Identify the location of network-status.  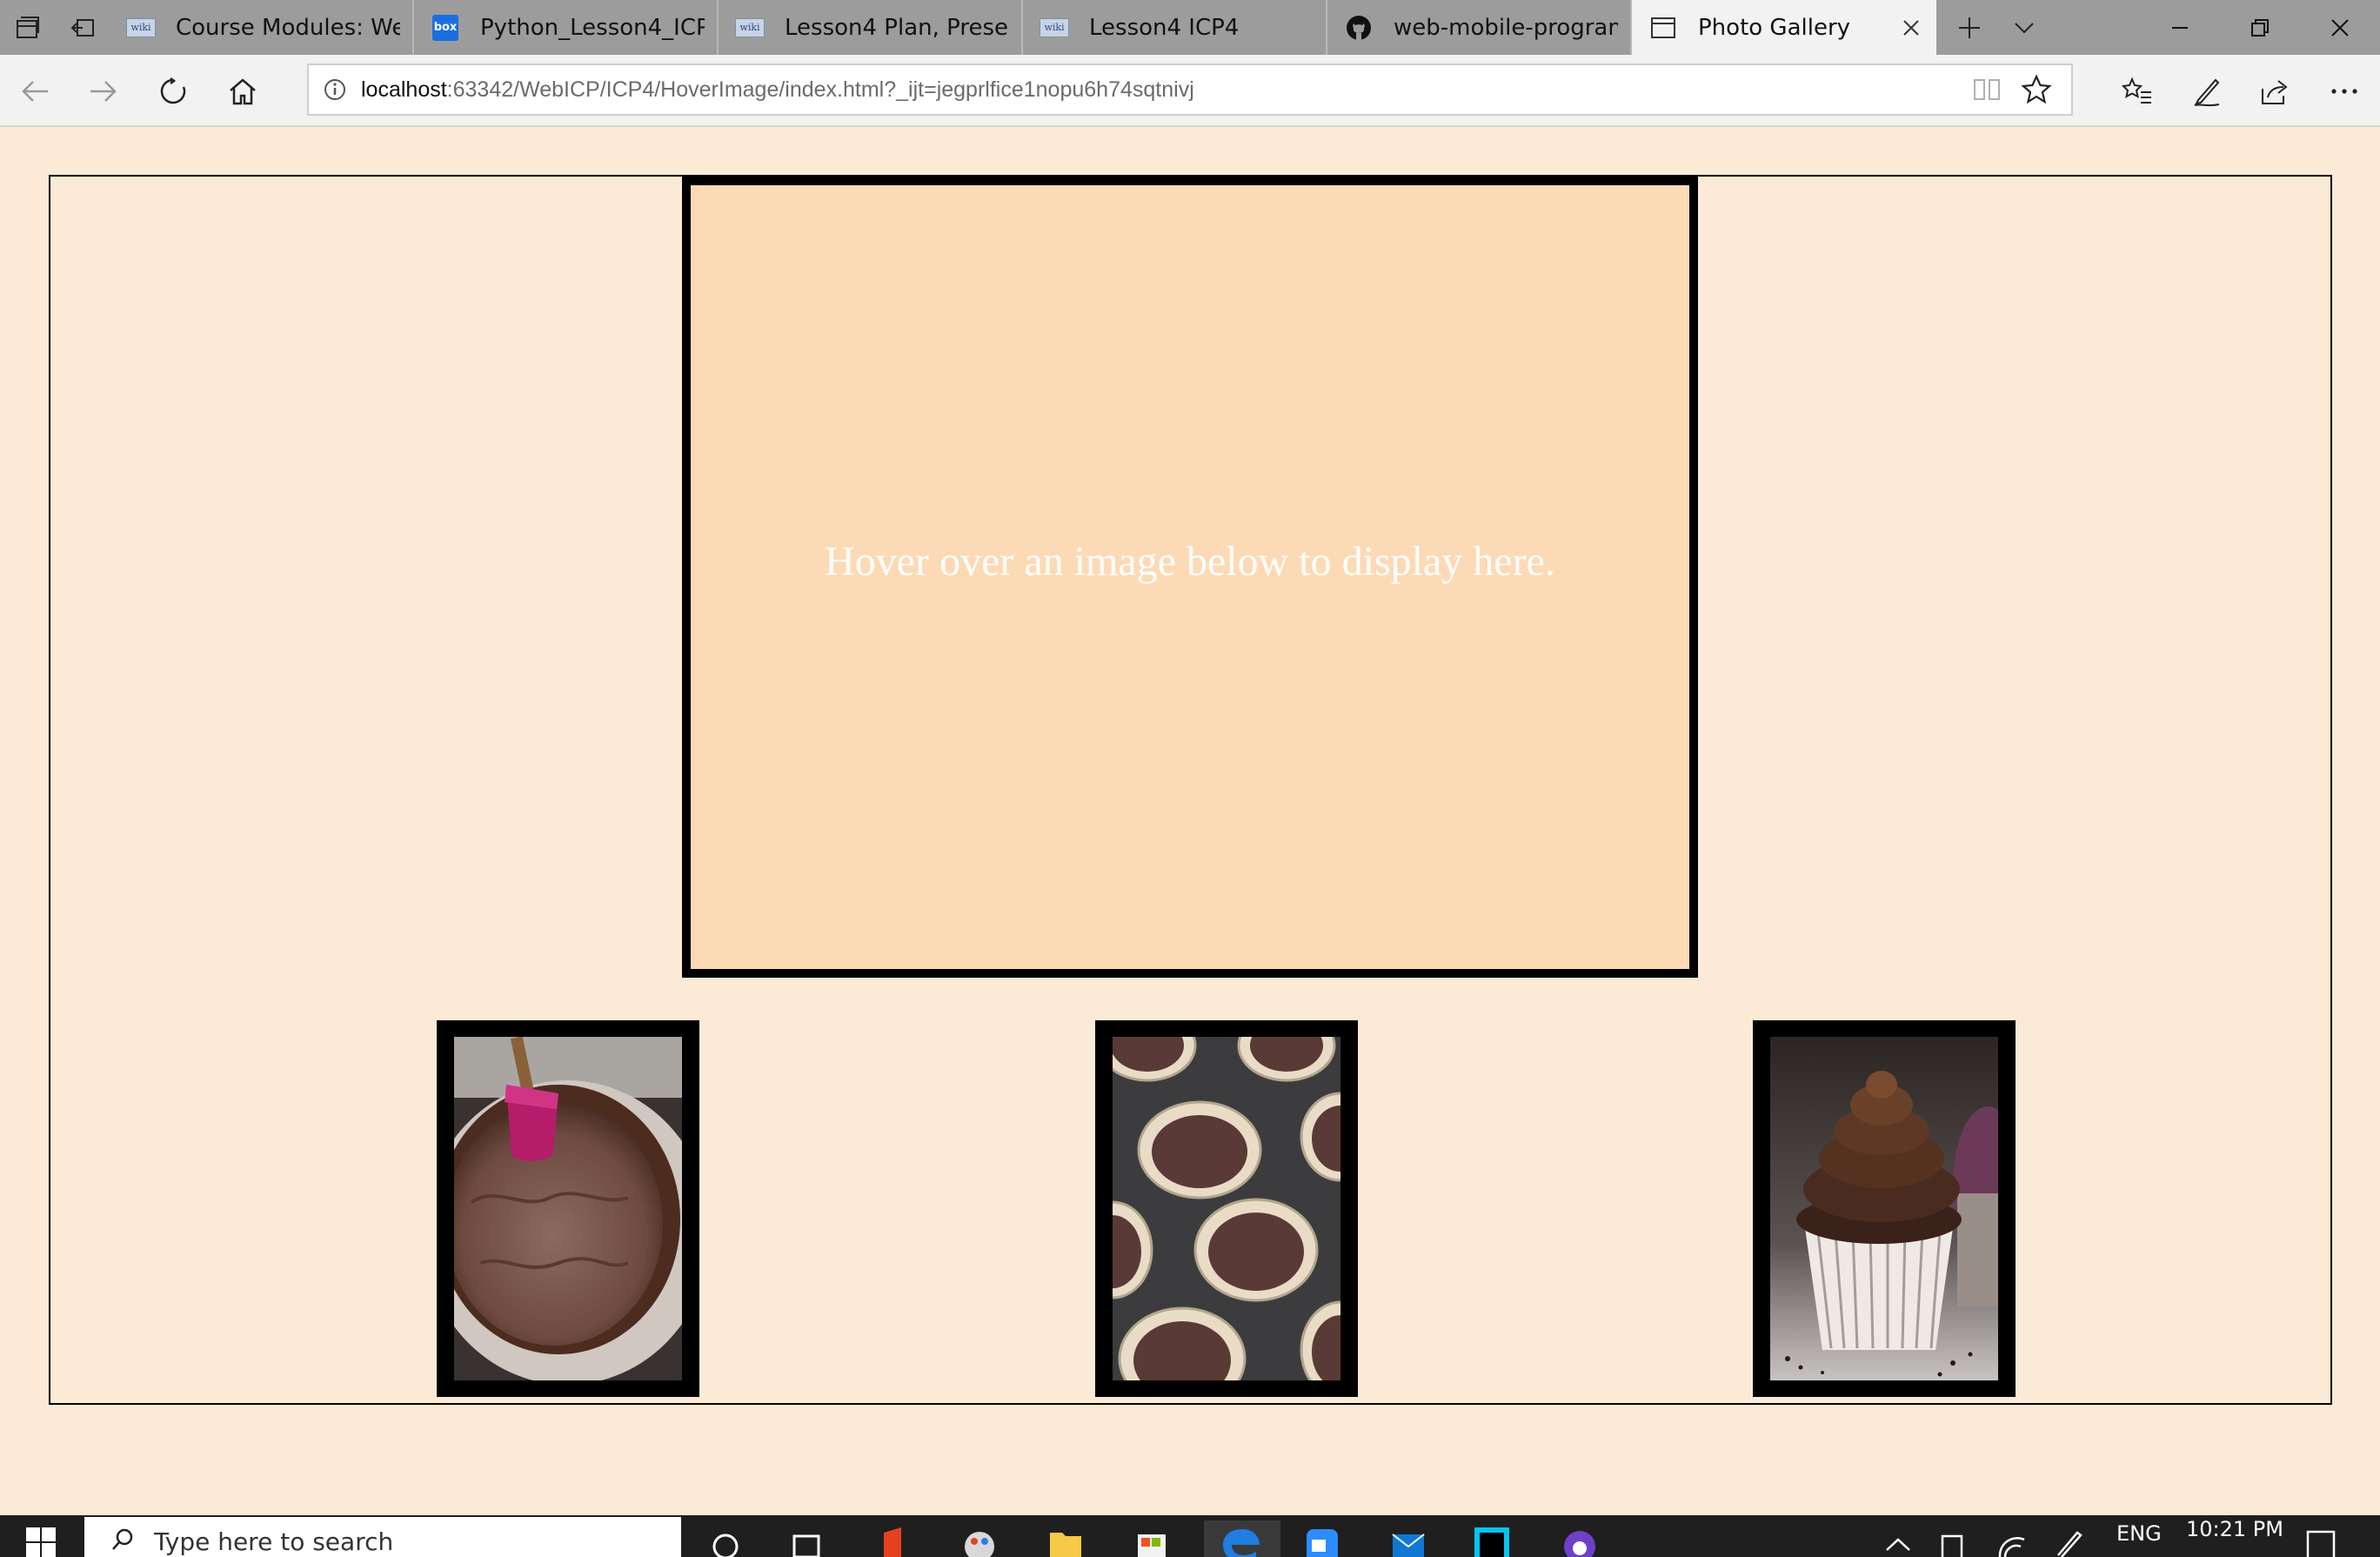
(2012, 1544).